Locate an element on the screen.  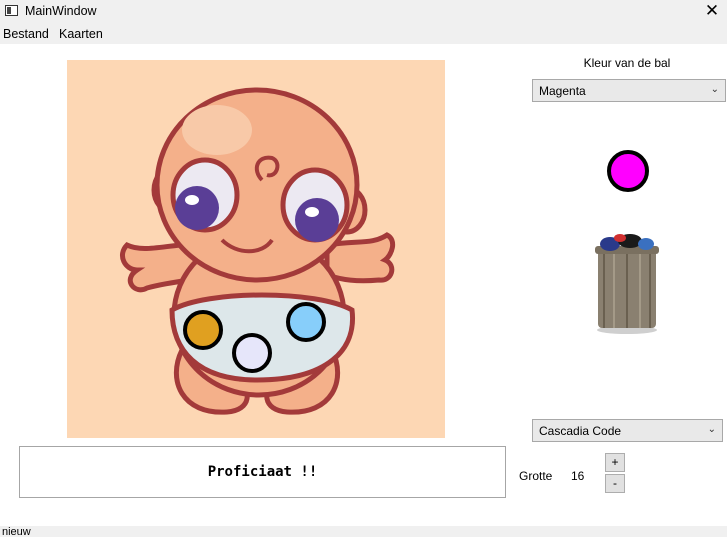
menu-kaarten: Kaarten is located at coordinates (81, 34).